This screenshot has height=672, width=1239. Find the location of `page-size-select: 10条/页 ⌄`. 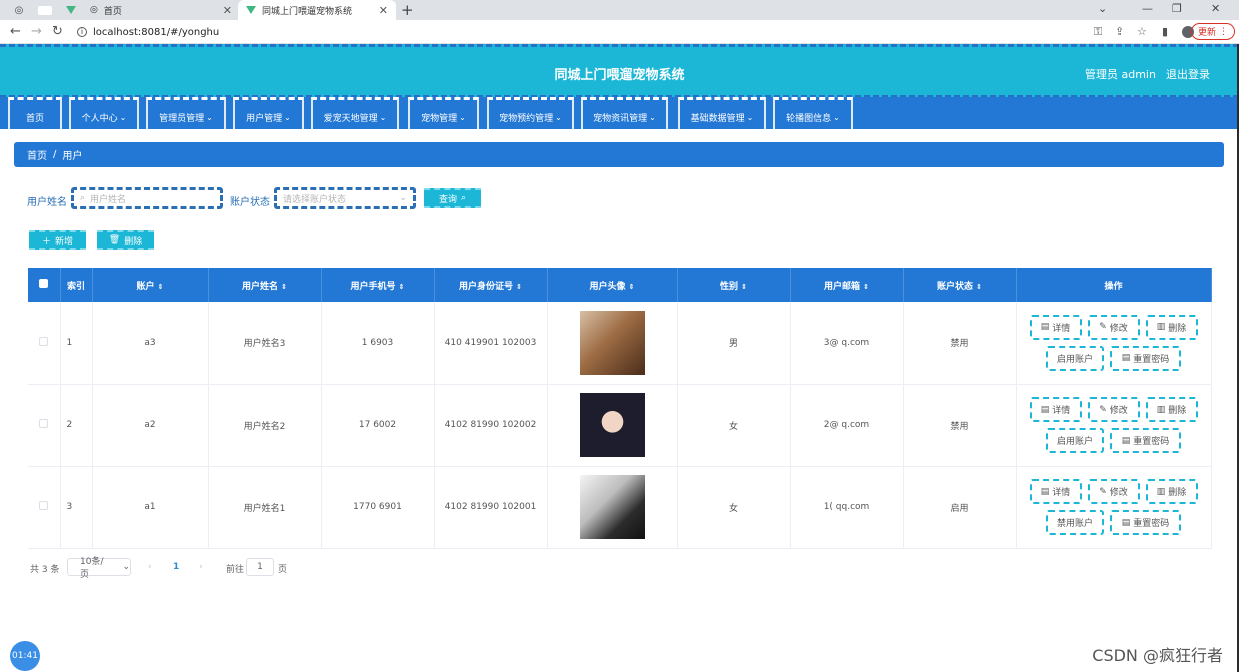

page-size-select: 10条/页 ⌄ is located at coordinates (99, 568).